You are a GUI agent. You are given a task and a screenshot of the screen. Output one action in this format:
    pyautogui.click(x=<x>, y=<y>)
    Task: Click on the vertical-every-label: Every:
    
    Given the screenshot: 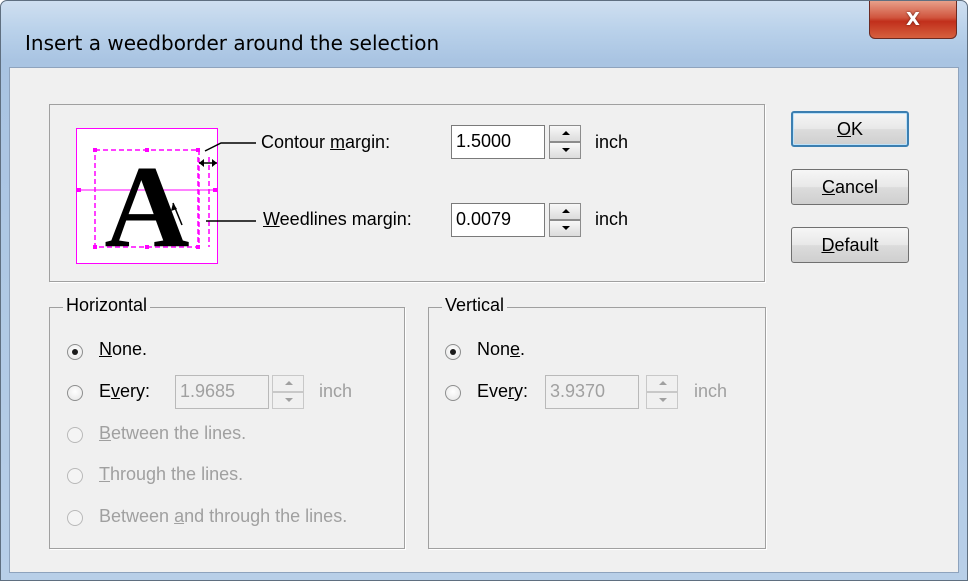 What is the action you would take?
    pyautogui.click(x=502, y=391)
    